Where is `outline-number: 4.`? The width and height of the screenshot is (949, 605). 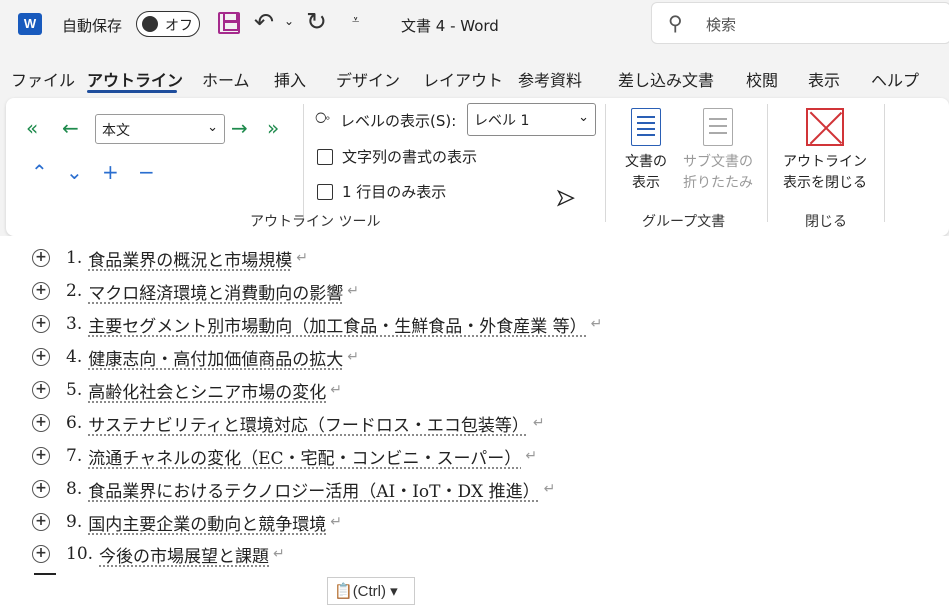 outline-number: 4. is located at coordinates (74, 357).